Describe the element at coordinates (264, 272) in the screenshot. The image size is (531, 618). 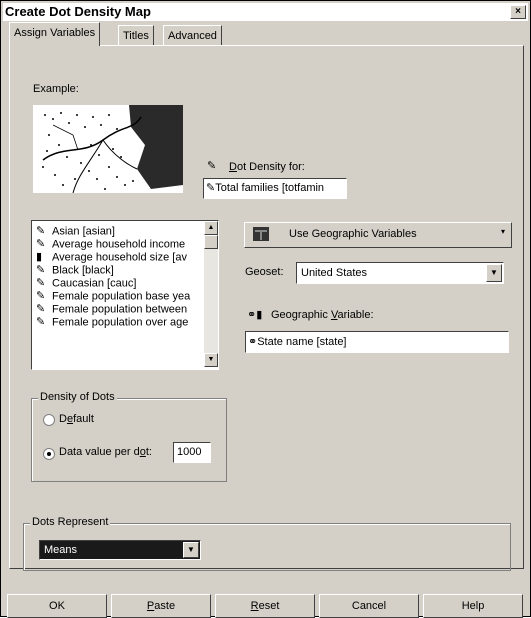
I see `geoset-label: Geoset:` at that location.